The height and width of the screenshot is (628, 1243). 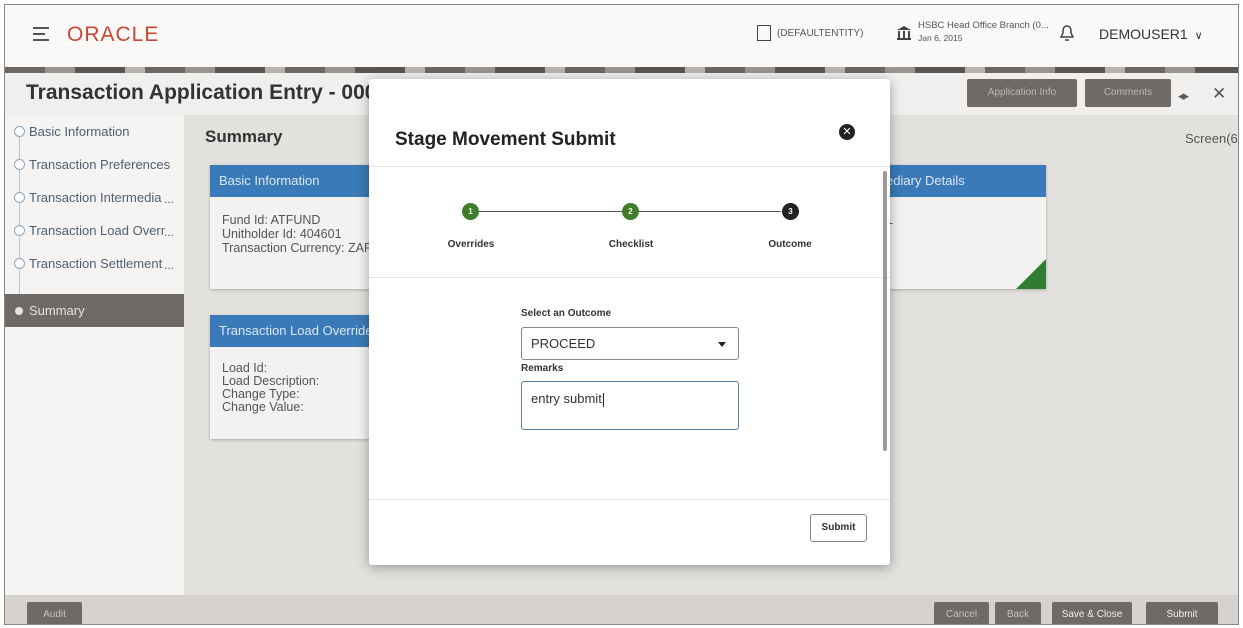 I want to click on remarks-value: entry submit, so click(x=566, y=398).